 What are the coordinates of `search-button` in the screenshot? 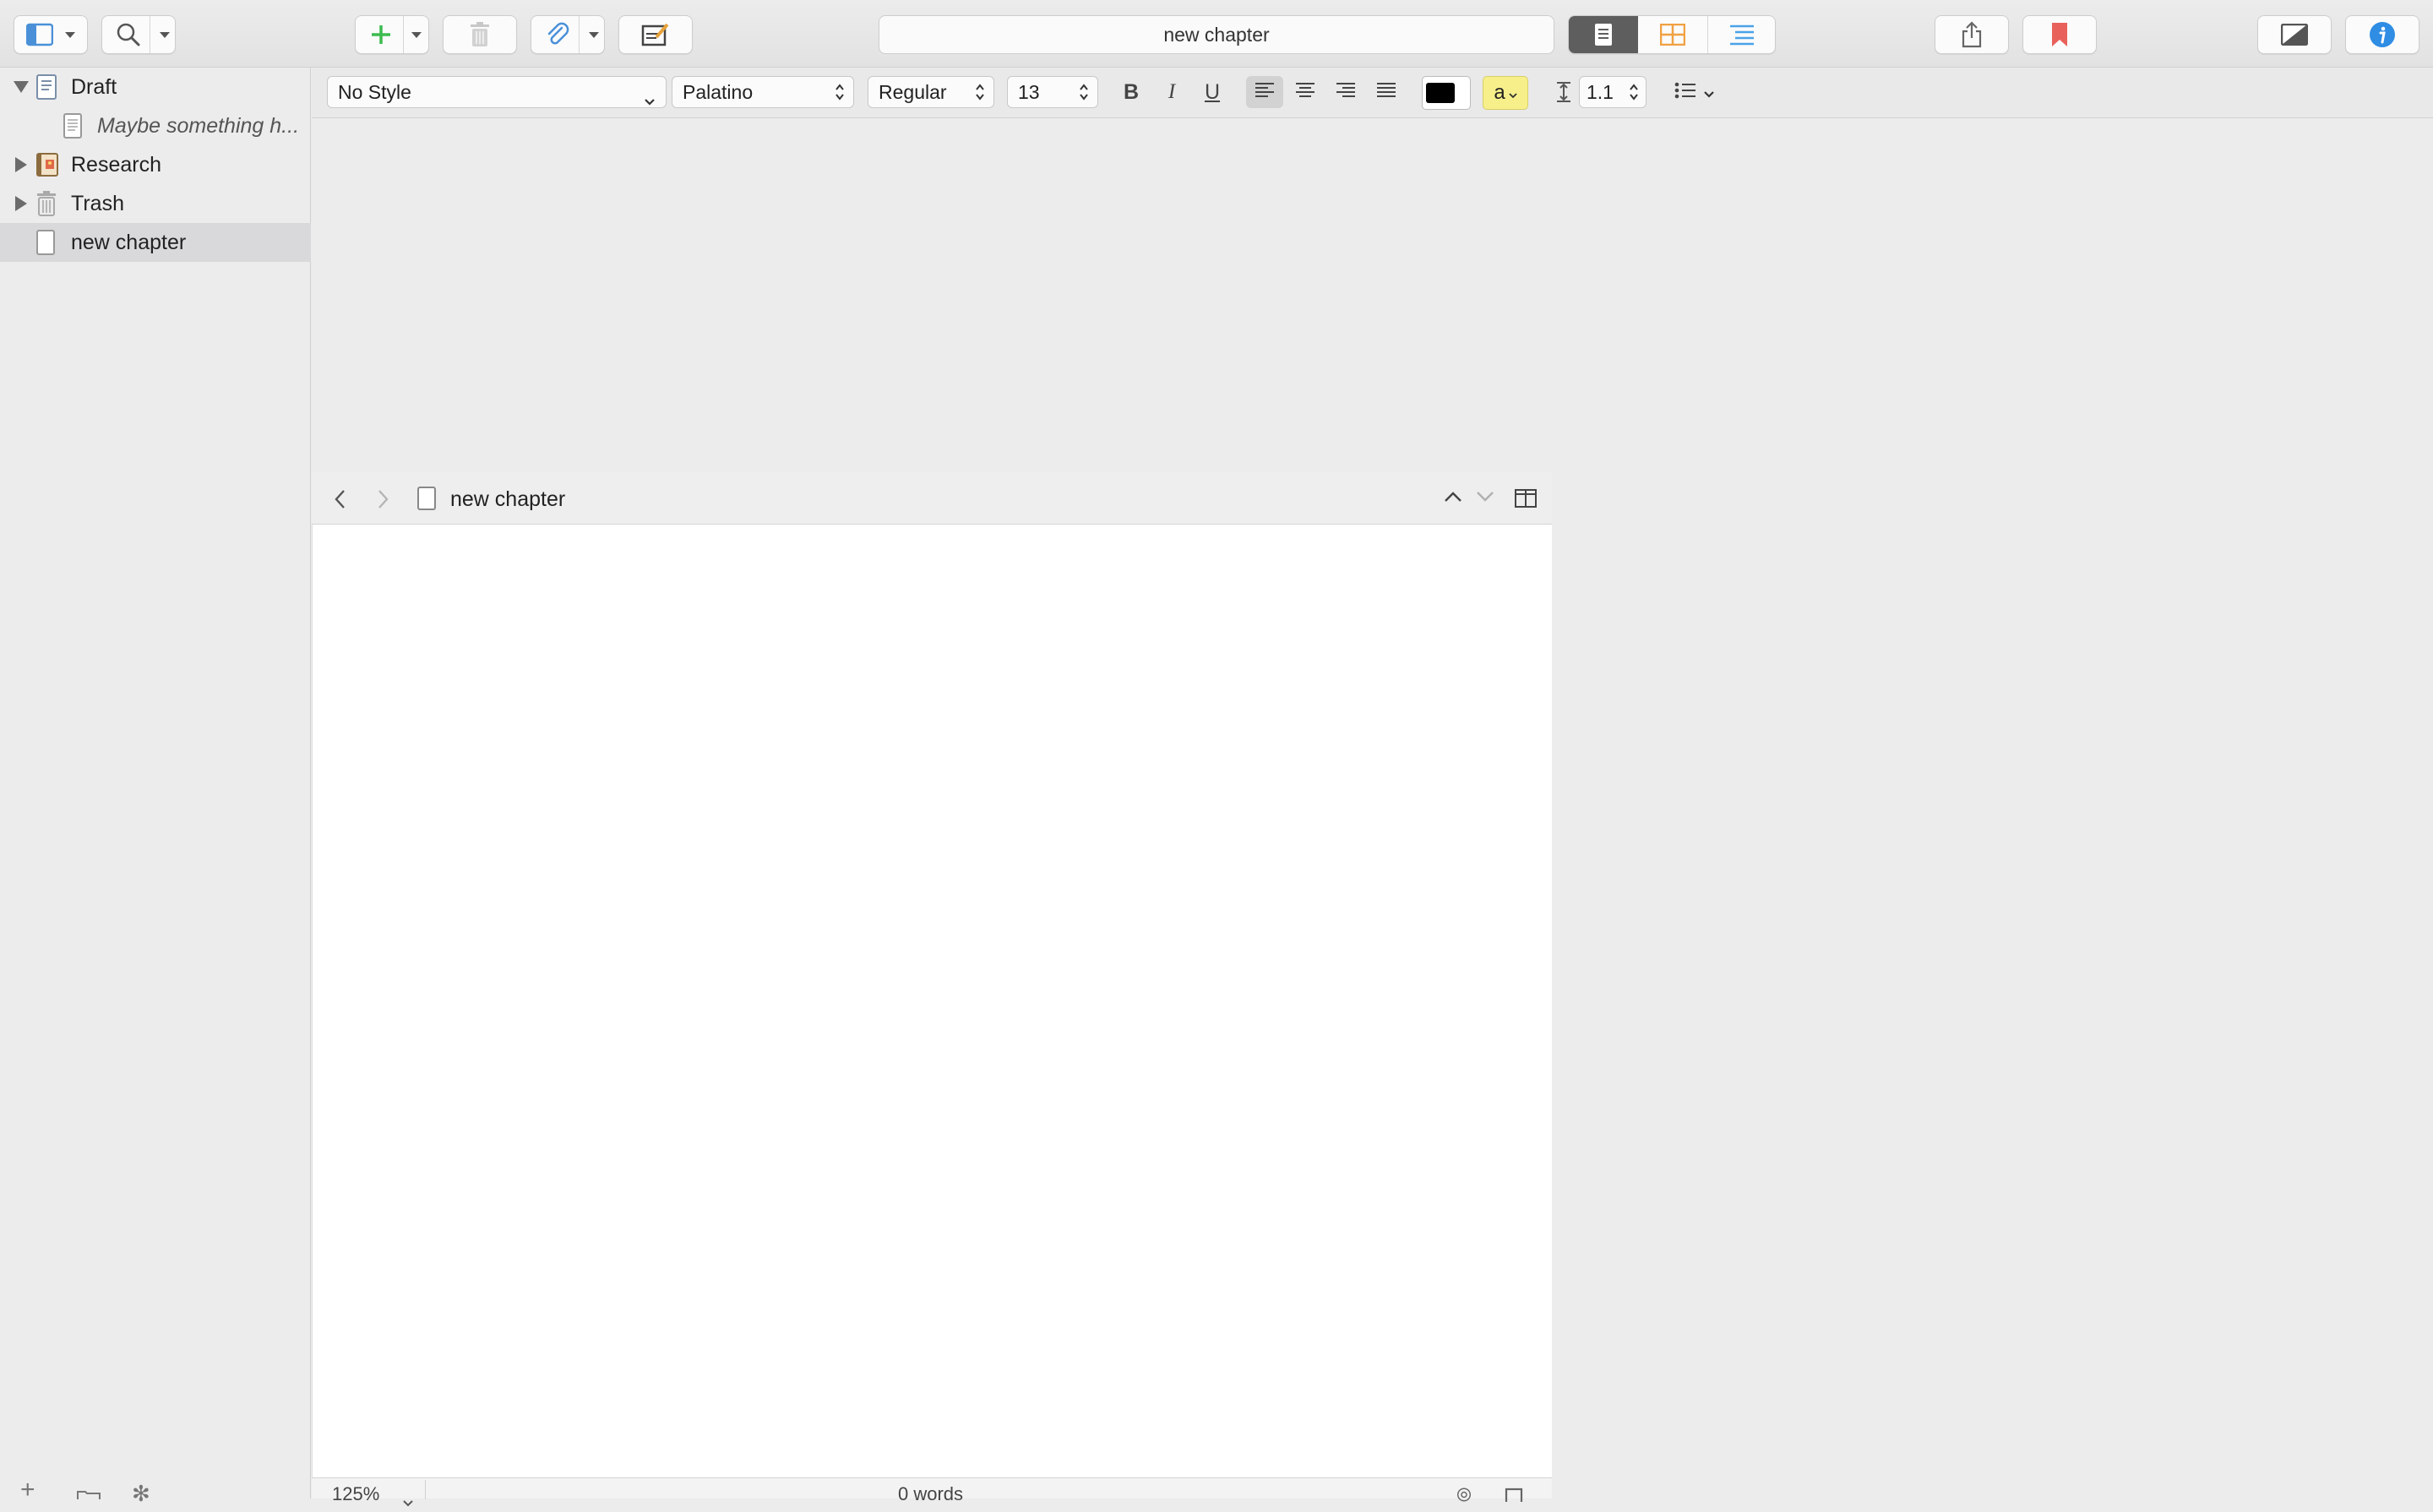 It's located at (138, 34).